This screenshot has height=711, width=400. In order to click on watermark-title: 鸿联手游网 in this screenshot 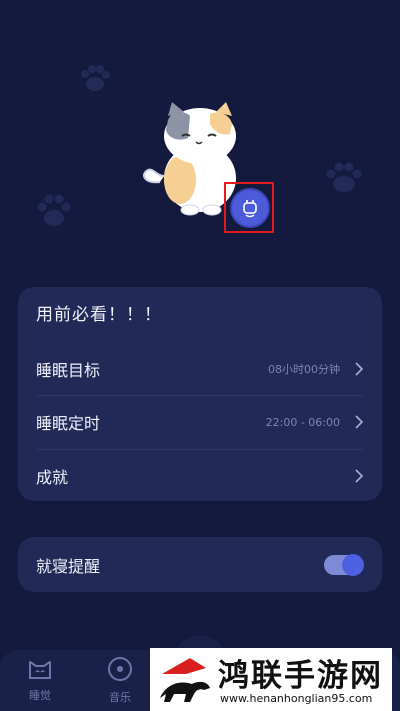, I will do `click(300, 676)`.